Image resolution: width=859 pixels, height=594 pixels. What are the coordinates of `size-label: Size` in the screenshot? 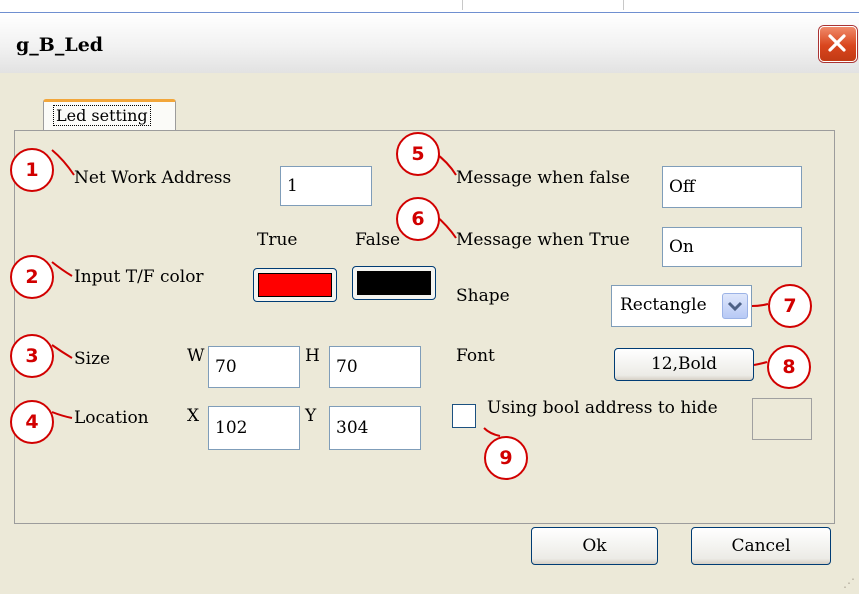 It's located at (92, 359).